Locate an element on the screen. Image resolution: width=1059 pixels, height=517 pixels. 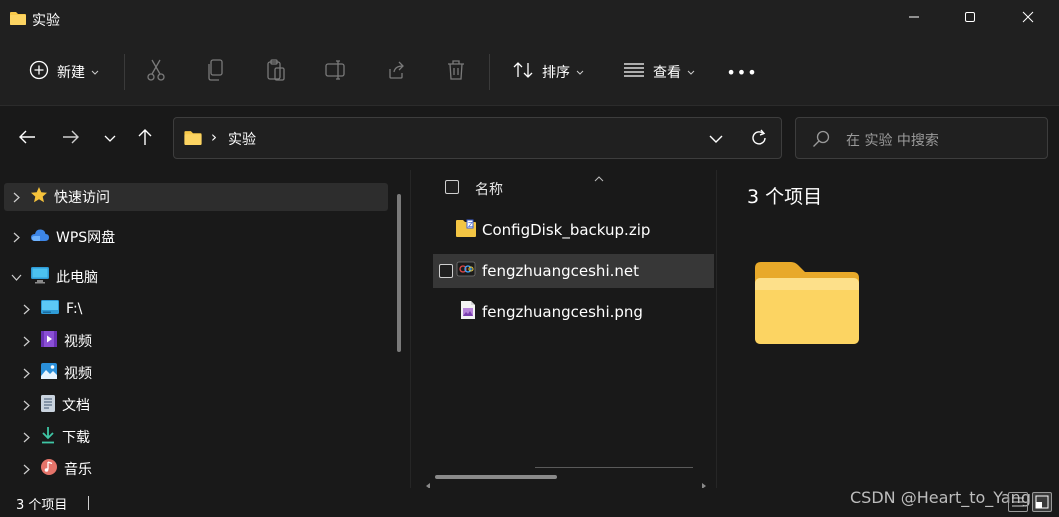
copy-icon is located at coordinates (216, 72).